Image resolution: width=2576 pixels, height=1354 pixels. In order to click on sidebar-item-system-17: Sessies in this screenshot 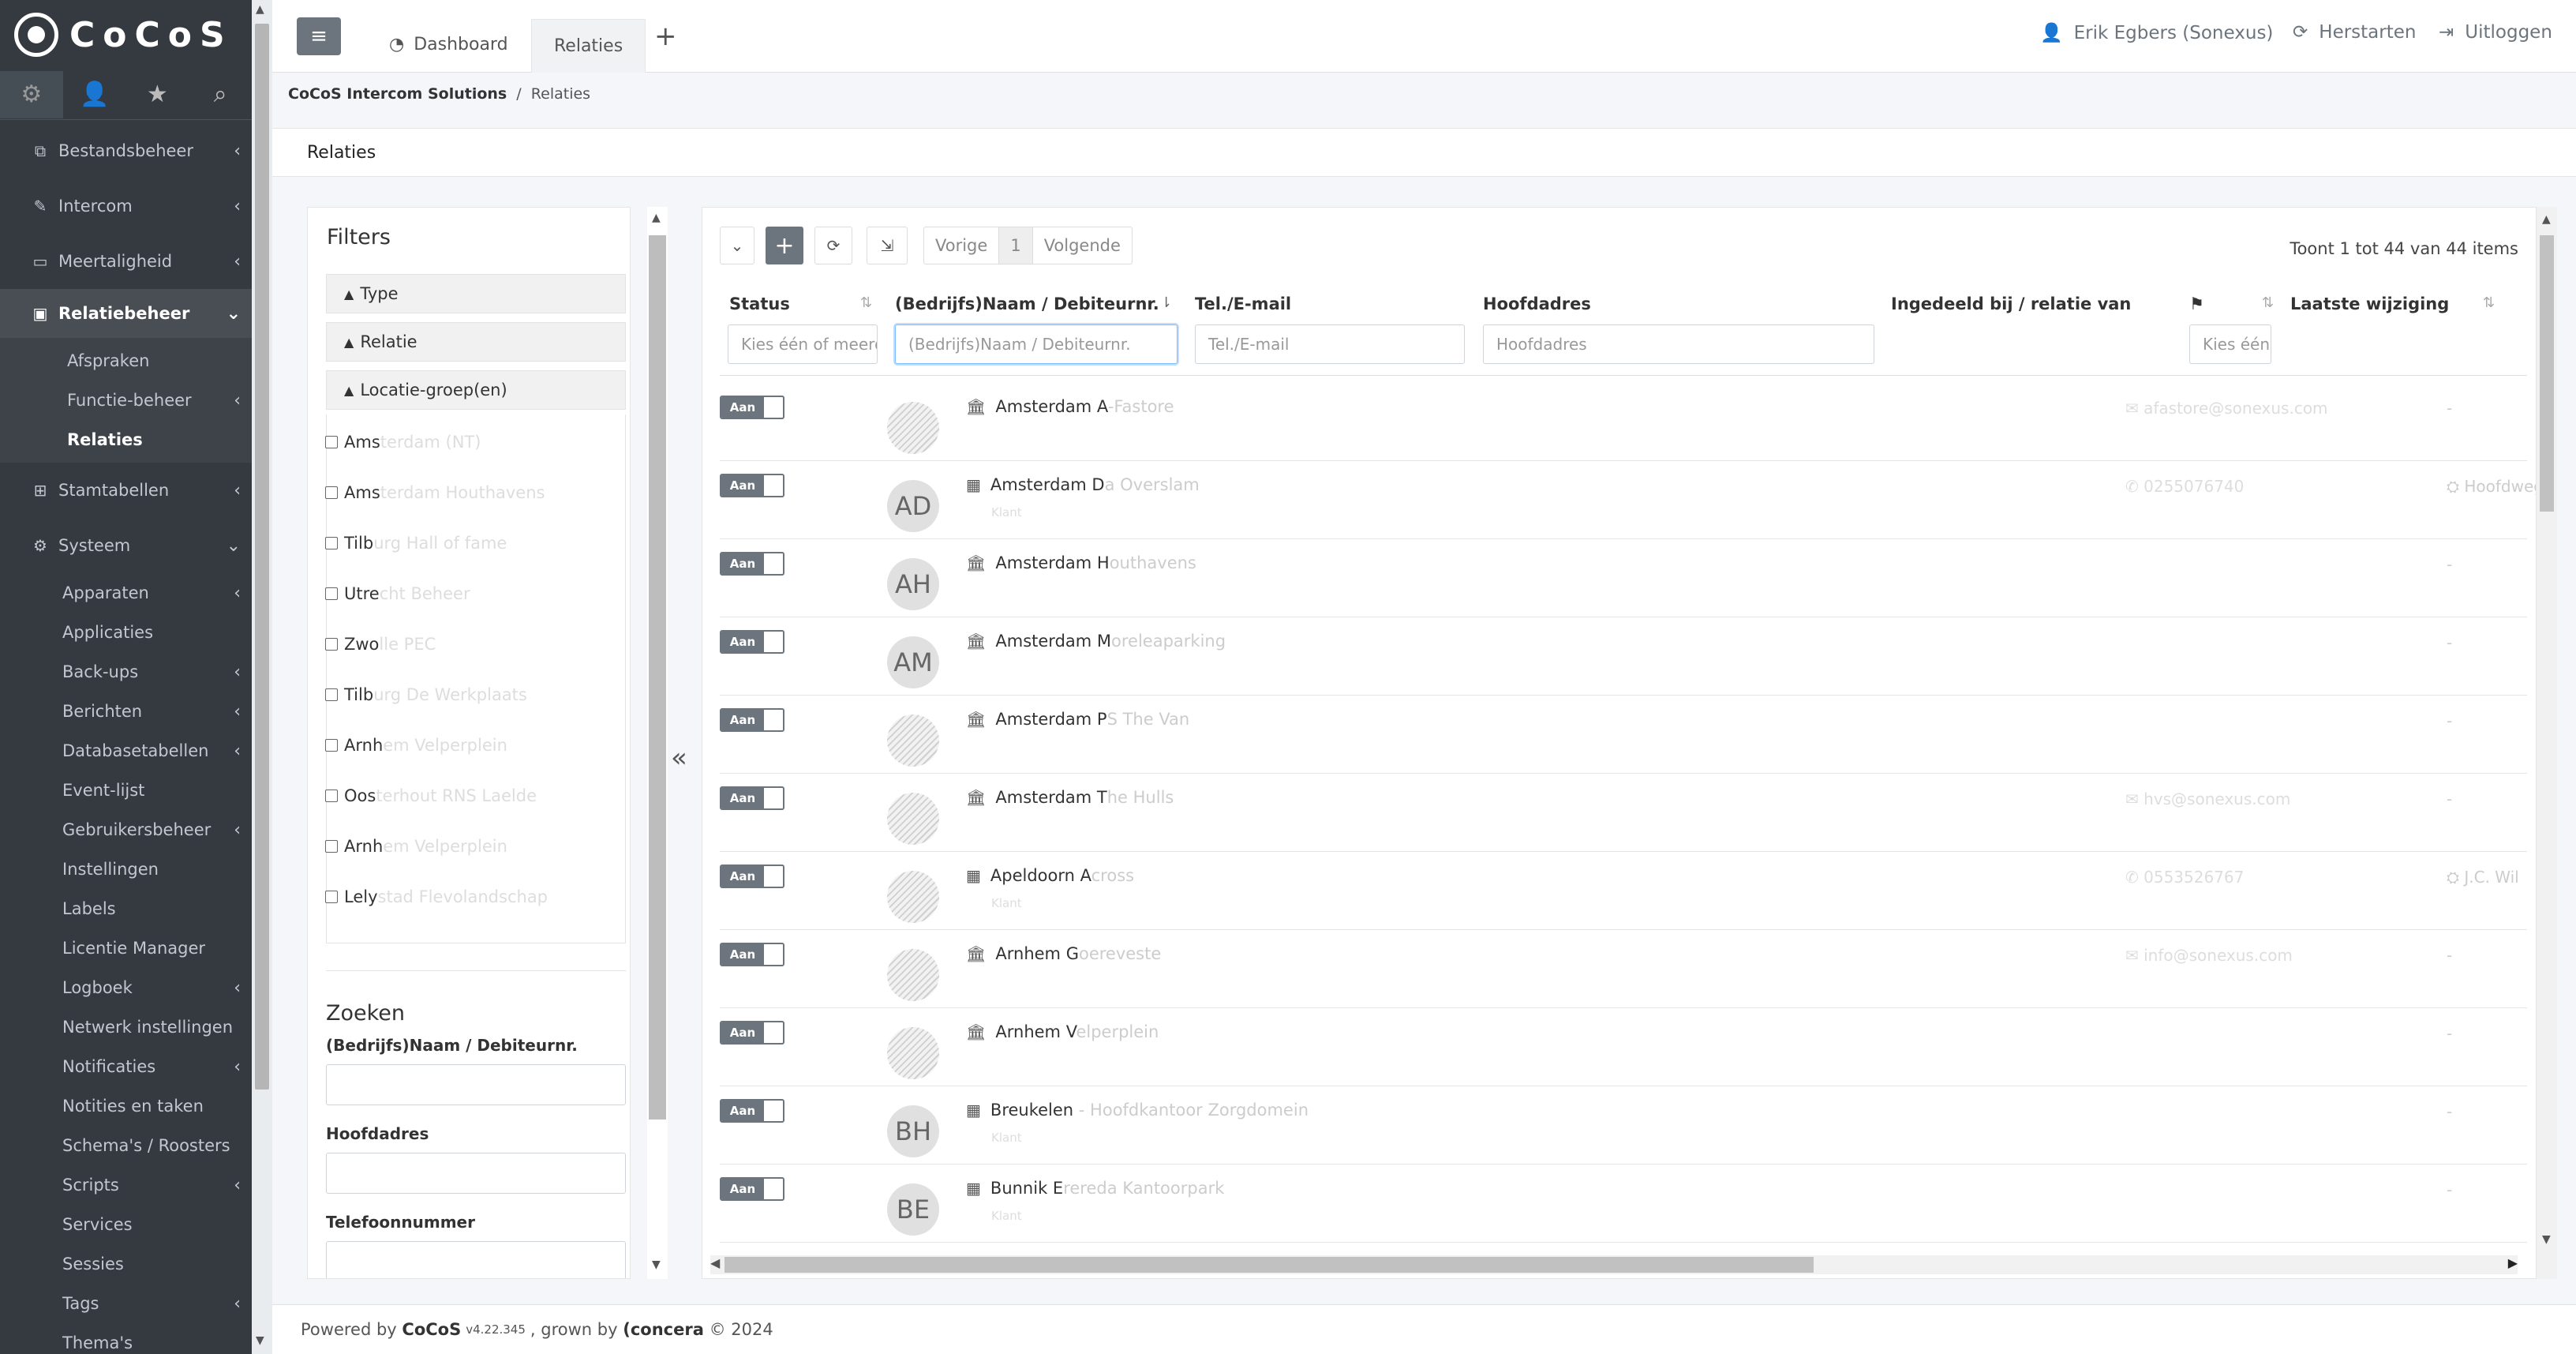, I will do `click(126, 1264)`.